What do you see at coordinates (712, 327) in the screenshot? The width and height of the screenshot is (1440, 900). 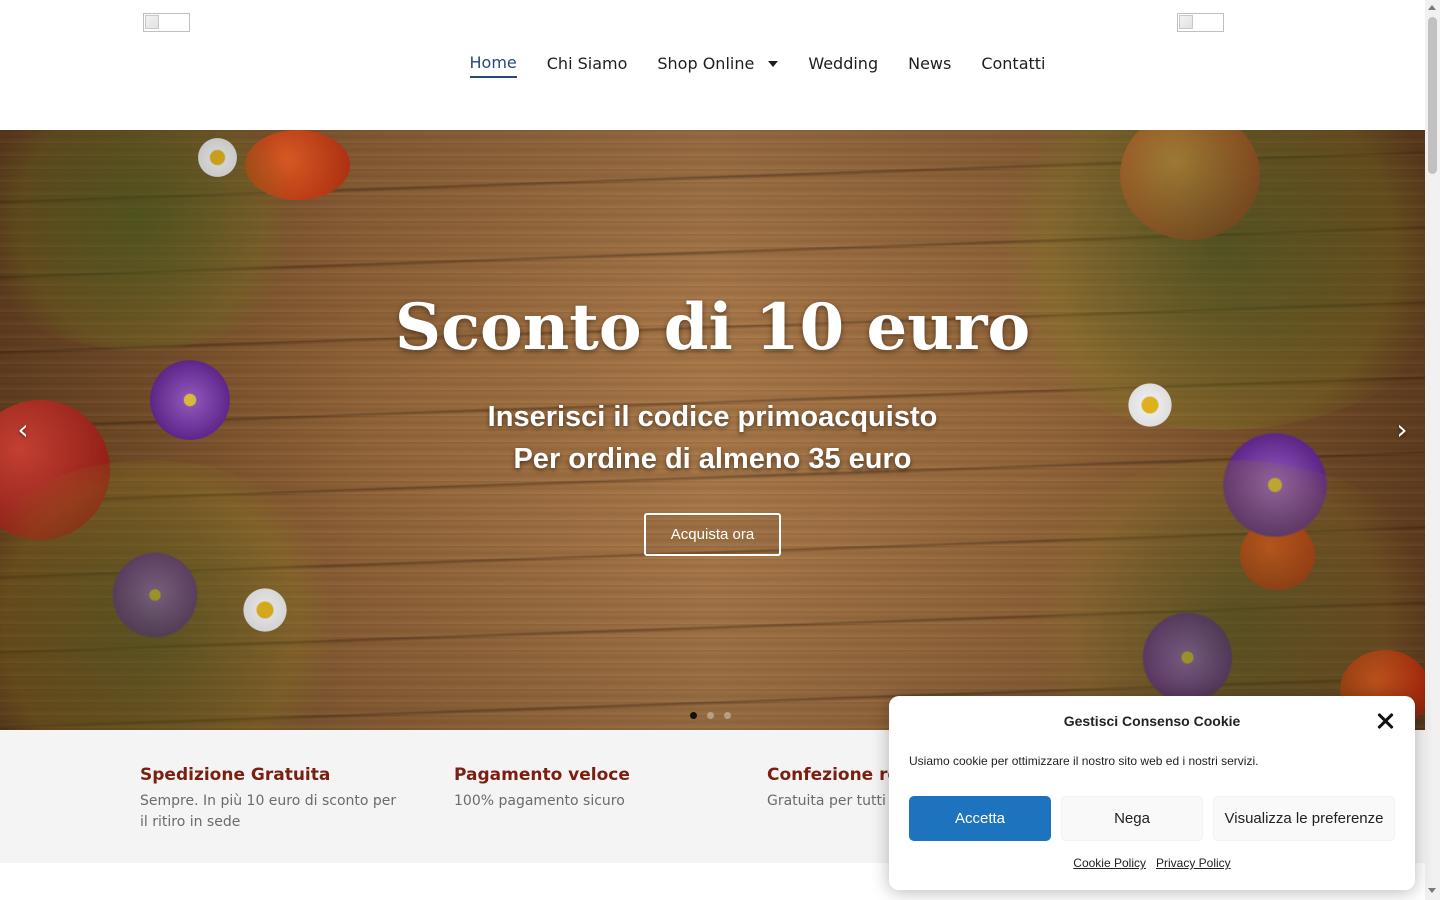 I see `hero-title: Sconto di 10 euro` at bounding box center [712, 327].